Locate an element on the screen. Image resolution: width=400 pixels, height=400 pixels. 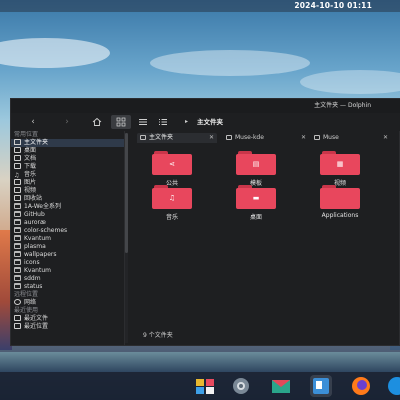
sidebar-heading: 常用位置 is located at coordinates (26, 134).